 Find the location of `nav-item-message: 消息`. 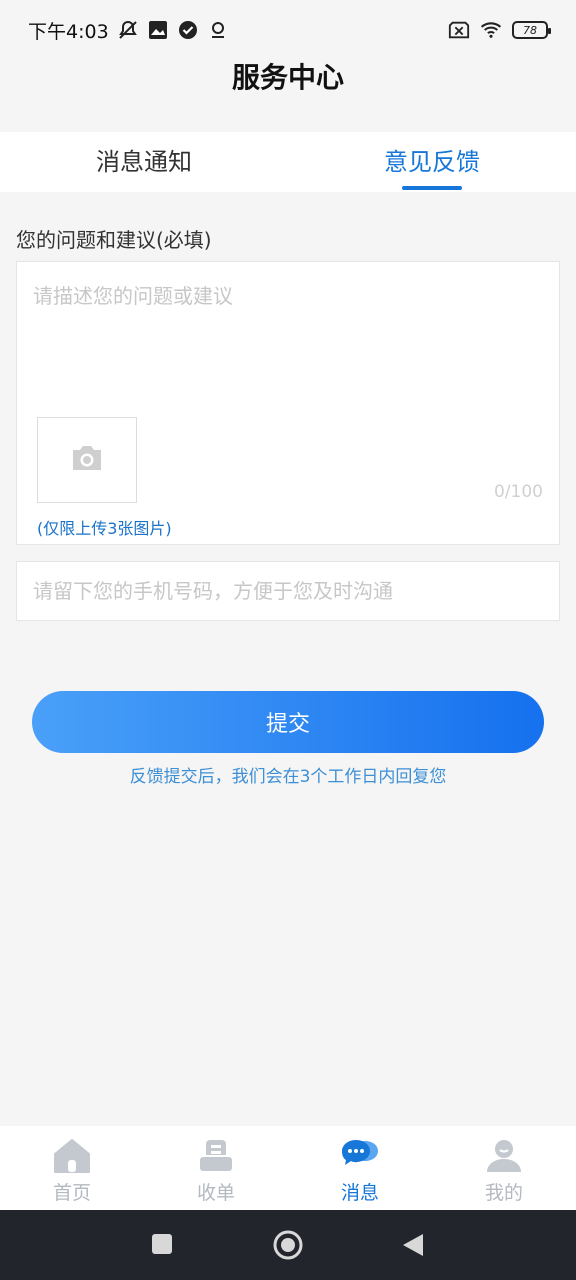

nav-item-message: 消息 is located at coordinates (360, 1168).